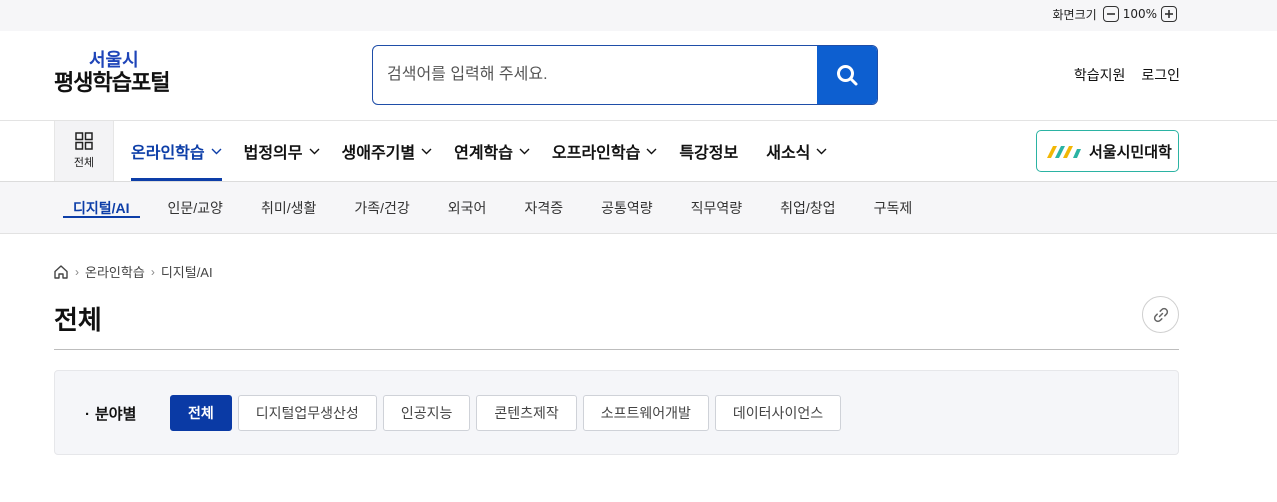 The height and width of the screenshot is (502, 1277). I want to click on gnb-item-legal: 법정의무, so click(282, 151).